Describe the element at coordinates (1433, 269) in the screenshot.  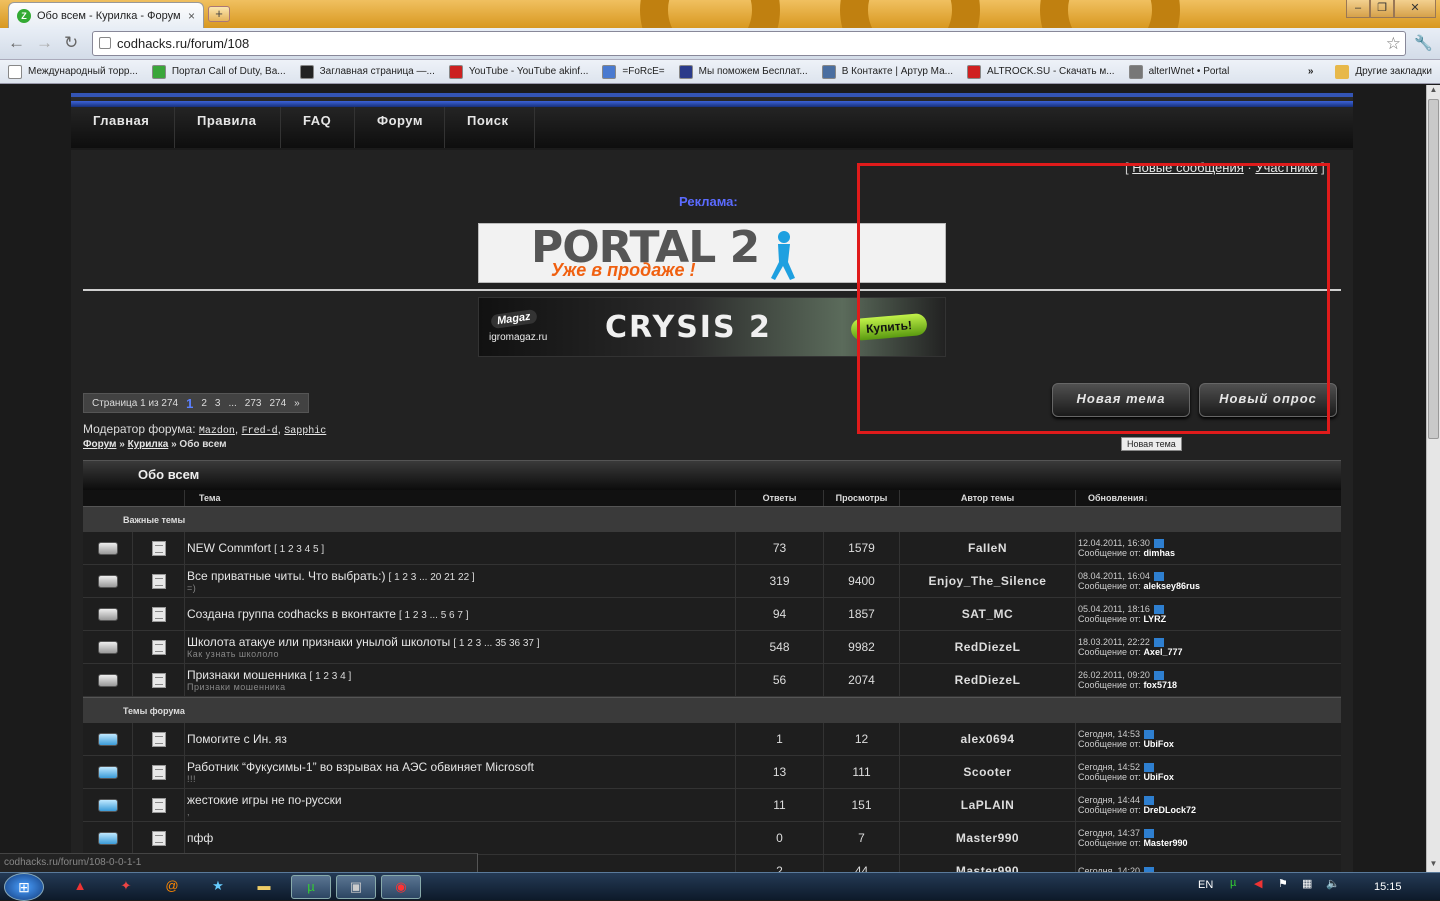
I see `scroll-thumb` at that location.